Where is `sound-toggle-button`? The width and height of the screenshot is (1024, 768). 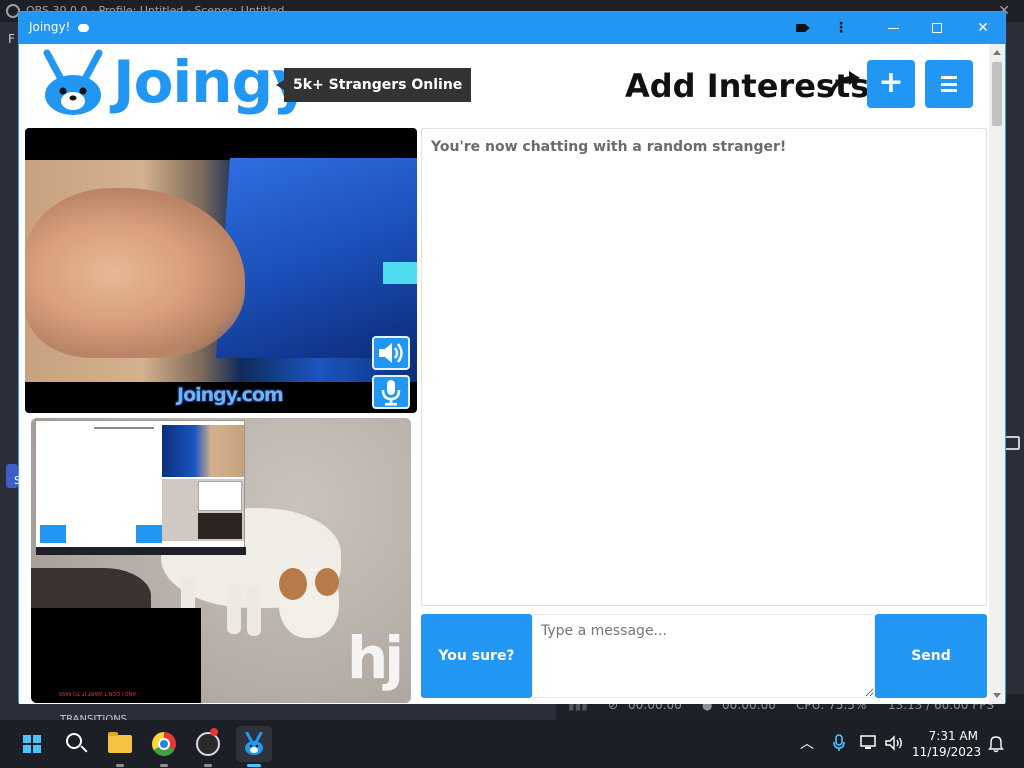
sound-toggle-button is located at coordinates (391, 353).